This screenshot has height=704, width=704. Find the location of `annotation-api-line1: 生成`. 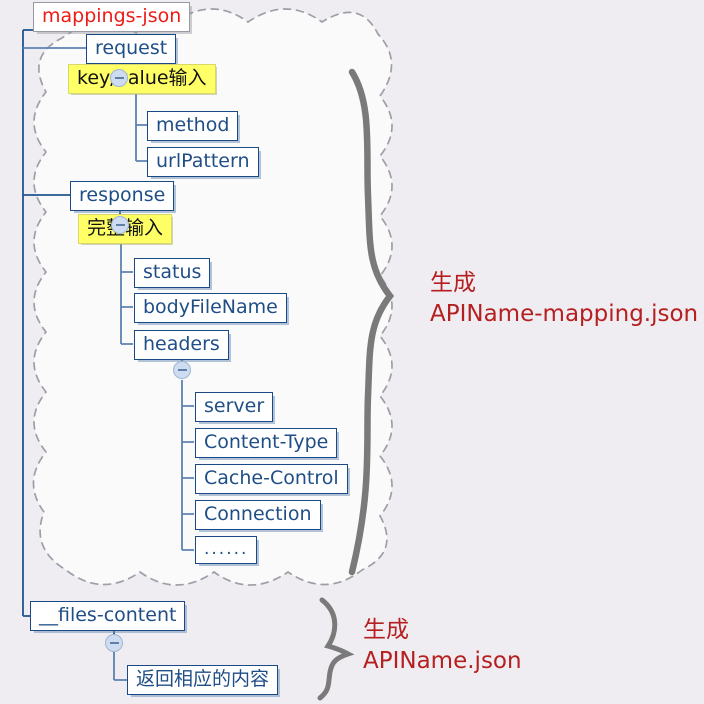

annotation-api-line1: 生成 is located at coordinates (386, 630).